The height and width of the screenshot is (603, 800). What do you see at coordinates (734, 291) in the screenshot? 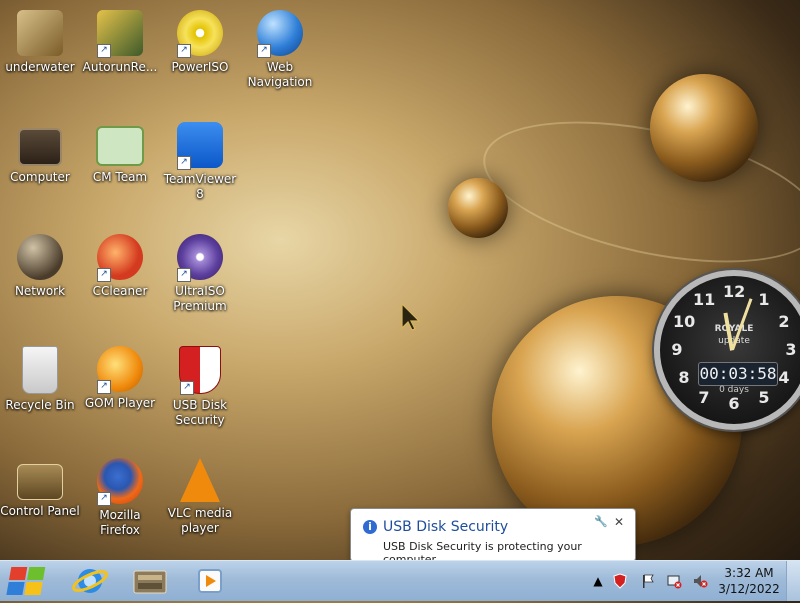
I see `clock-number: 12` at bounding box center [734, 291].